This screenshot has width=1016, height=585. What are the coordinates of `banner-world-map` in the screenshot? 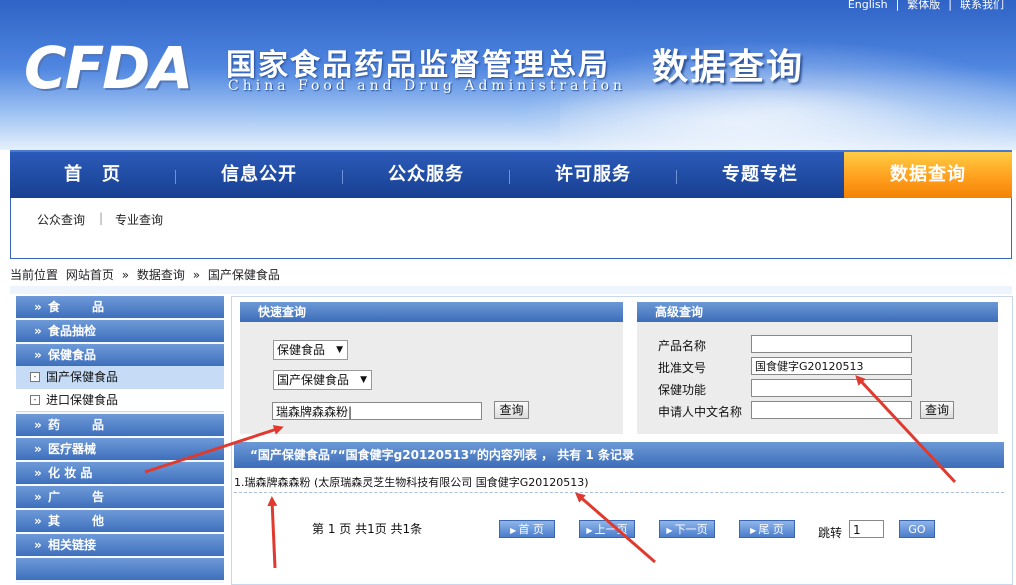 It's located at (770, 120).